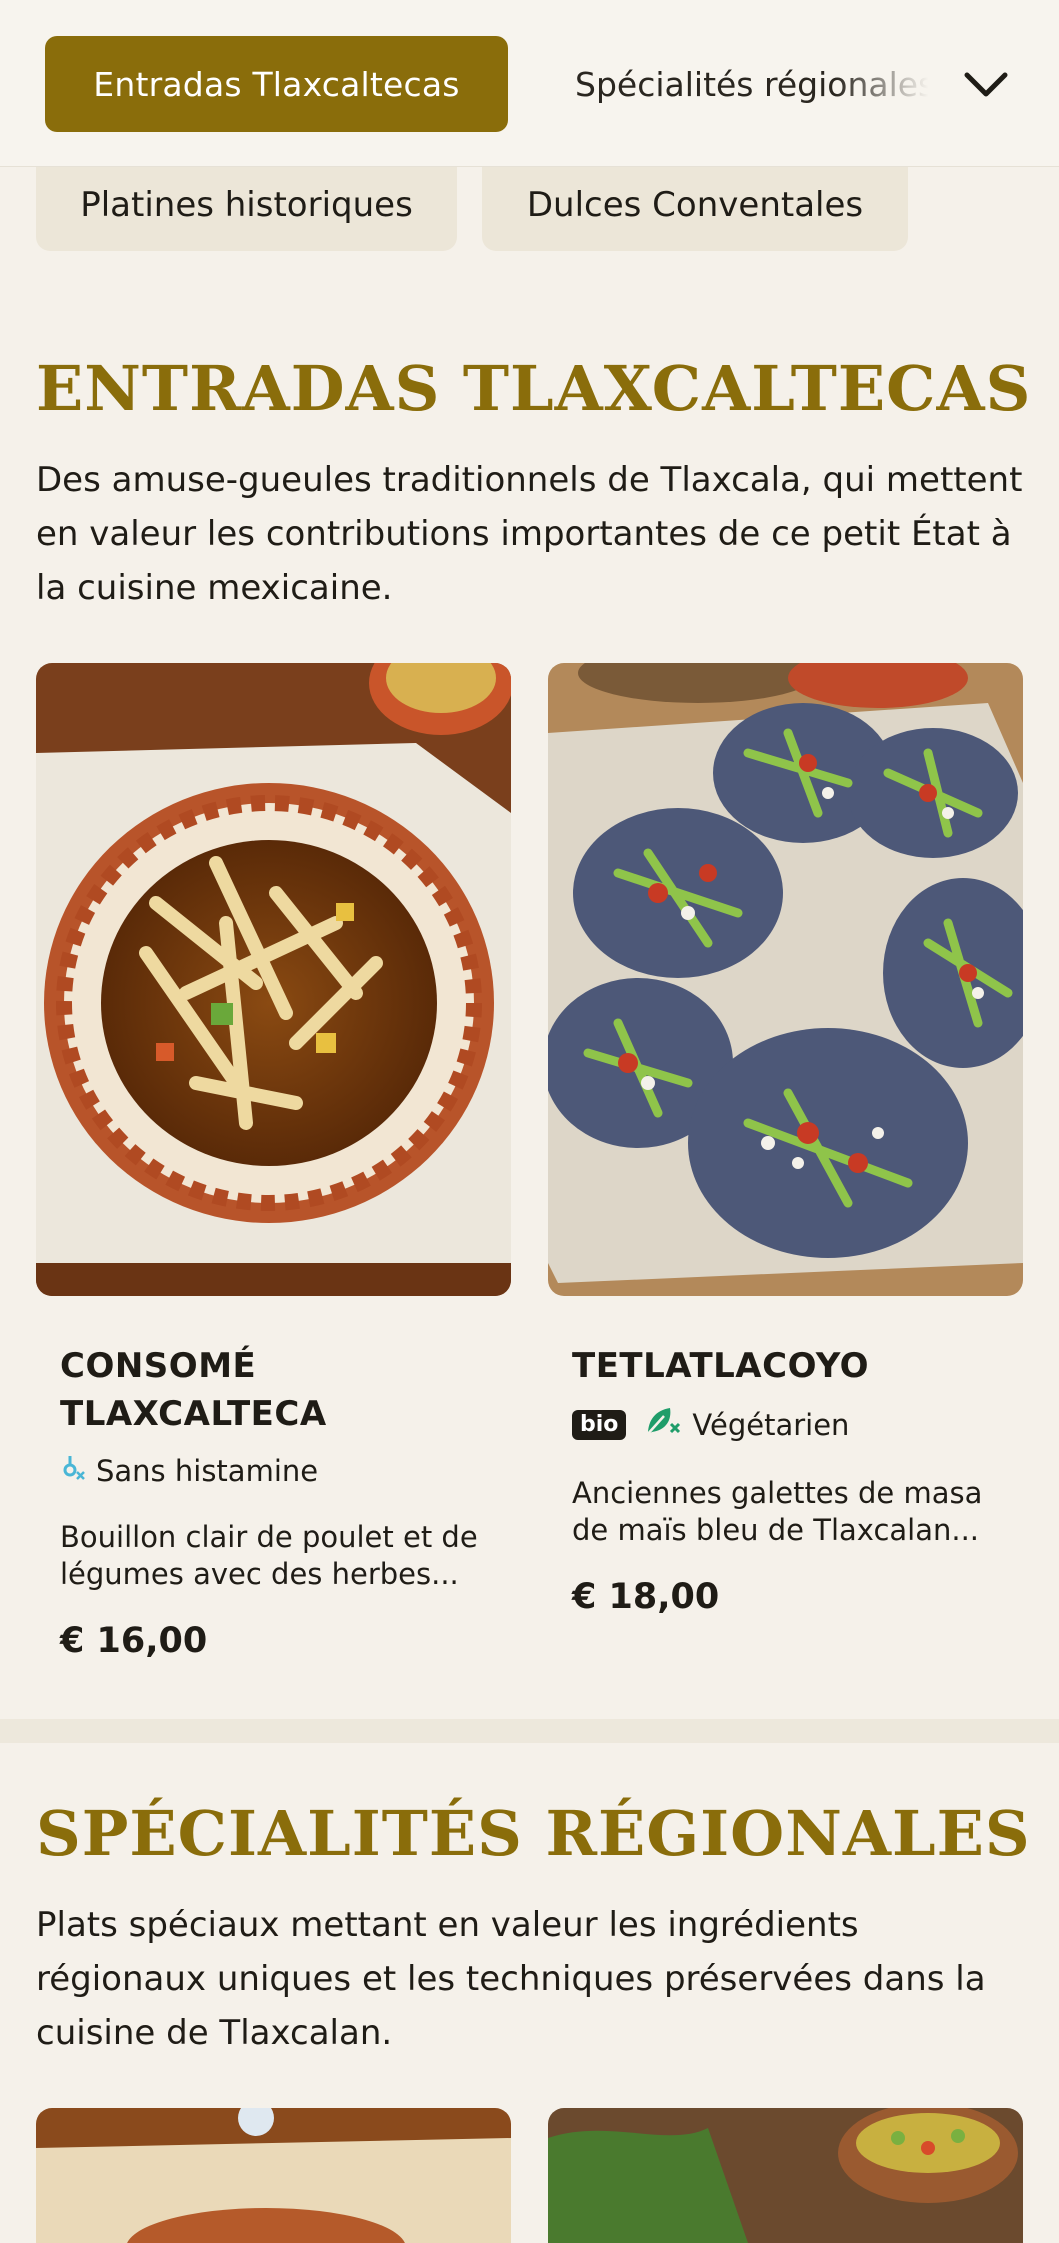 The height and width of the screenshot is (2243, 1059). What do you see at coordinates (721, 1366) in the screenshot?
I see `dish-name: TETLATLACOYO` at bounding box center [721, 1366].